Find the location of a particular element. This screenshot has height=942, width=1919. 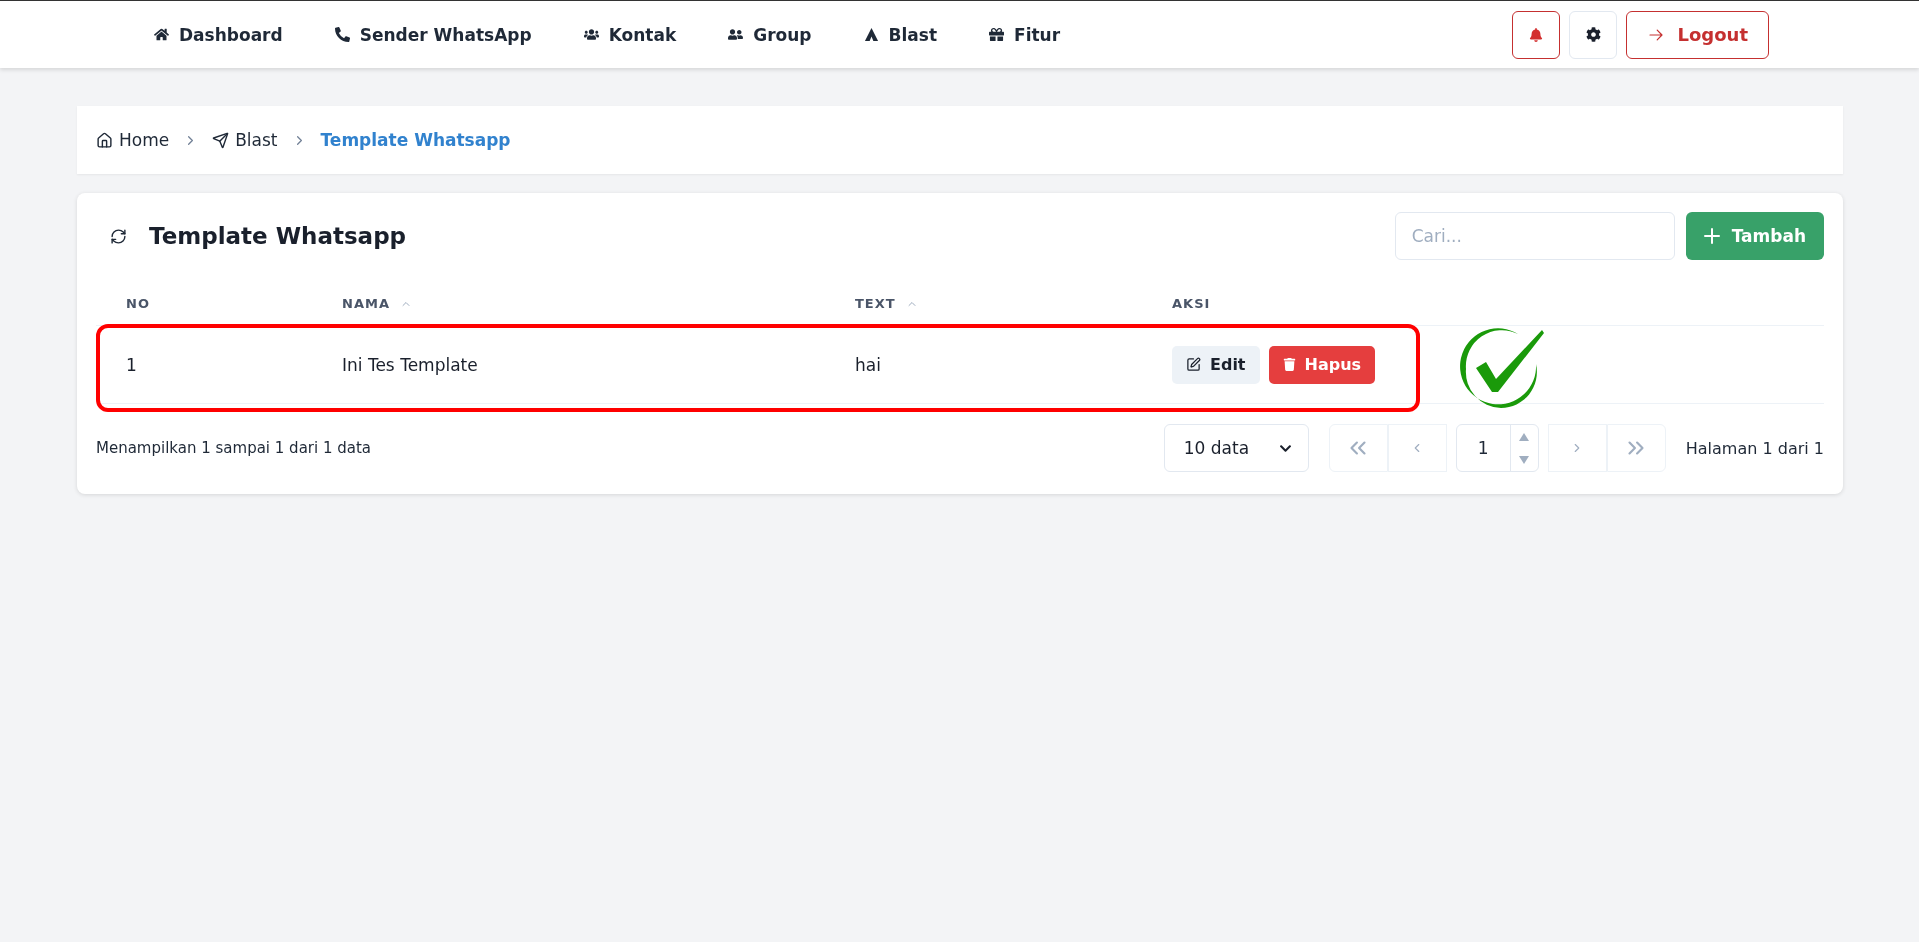

phone-icon is located at coordinates (342, 34).